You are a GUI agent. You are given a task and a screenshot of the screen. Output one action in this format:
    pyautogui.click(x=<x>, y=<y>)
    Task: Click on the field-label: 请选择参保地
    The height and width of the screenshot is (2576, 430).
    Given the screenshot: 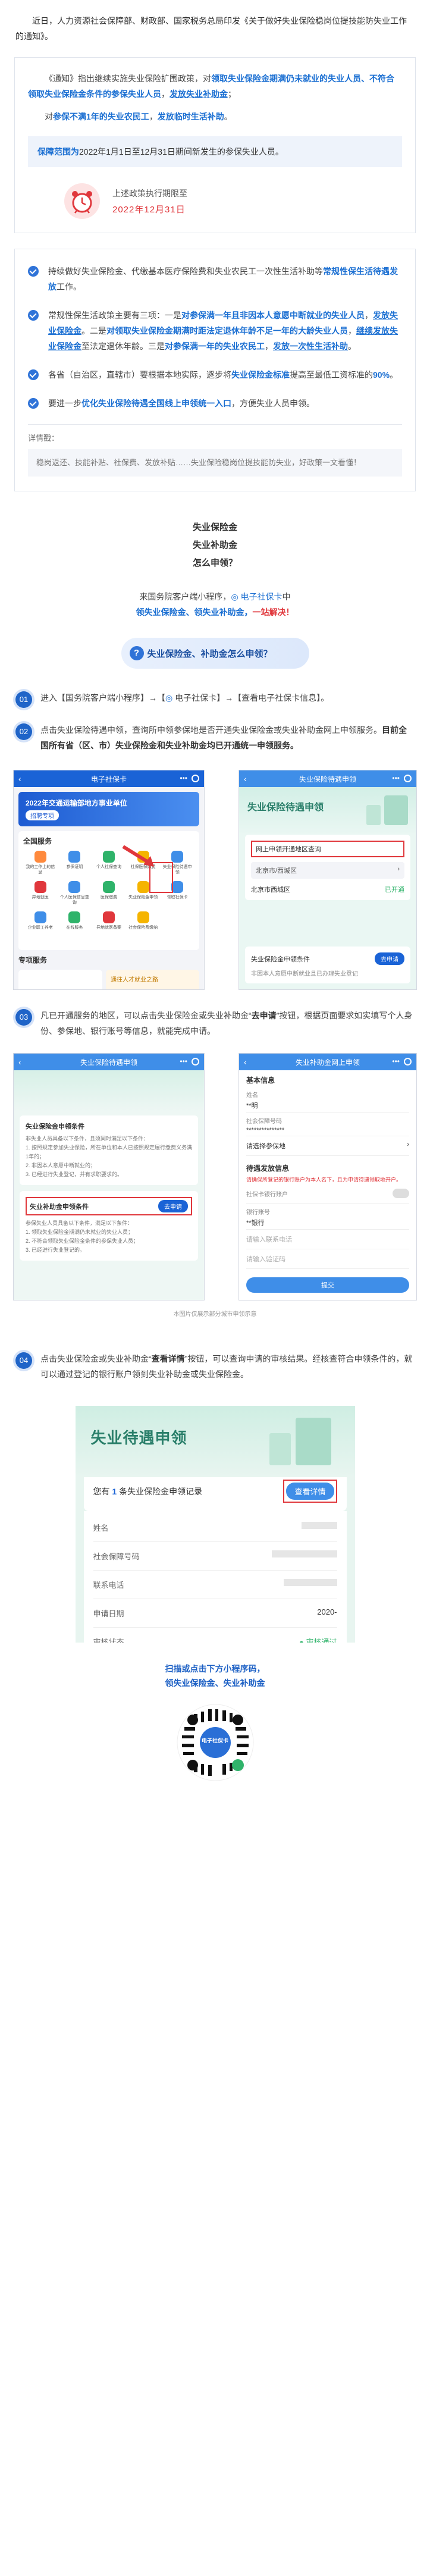 What is the action you would take?
    pyautogui.click(x=265, y=1146)
    